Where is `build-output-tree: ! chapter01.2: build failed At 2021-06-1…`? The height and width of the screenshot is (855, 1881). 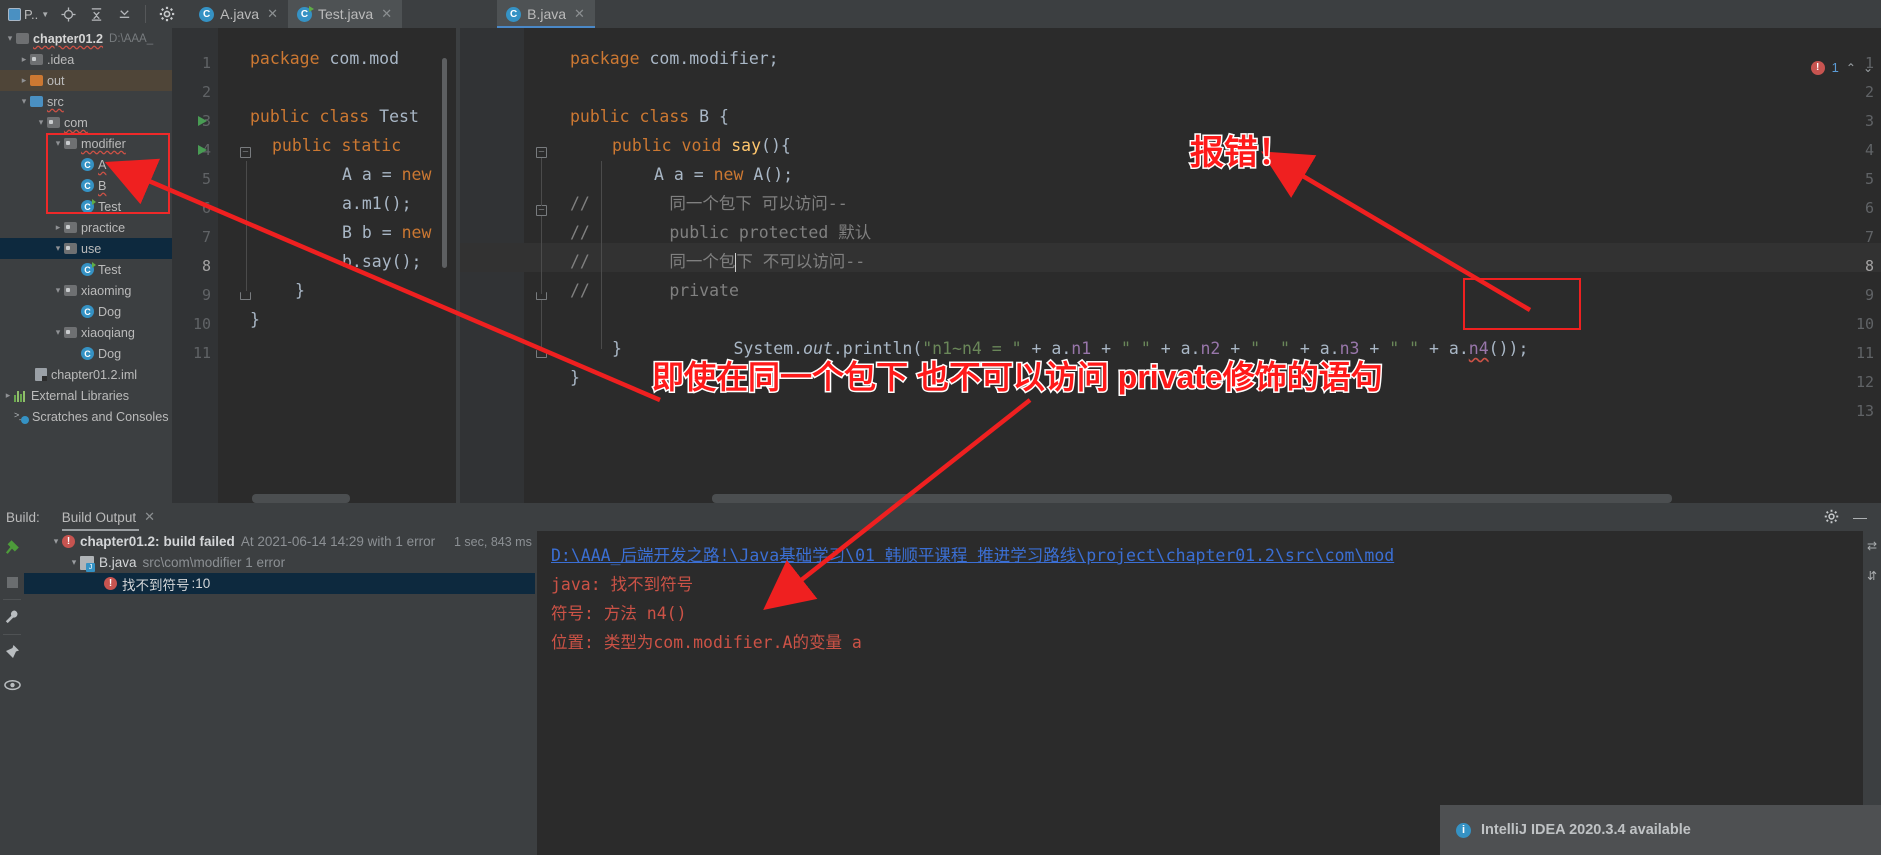 build-output-tree: ! chapter01.2: build failed At 2021-06-1… is located at coordinates (279, 693).